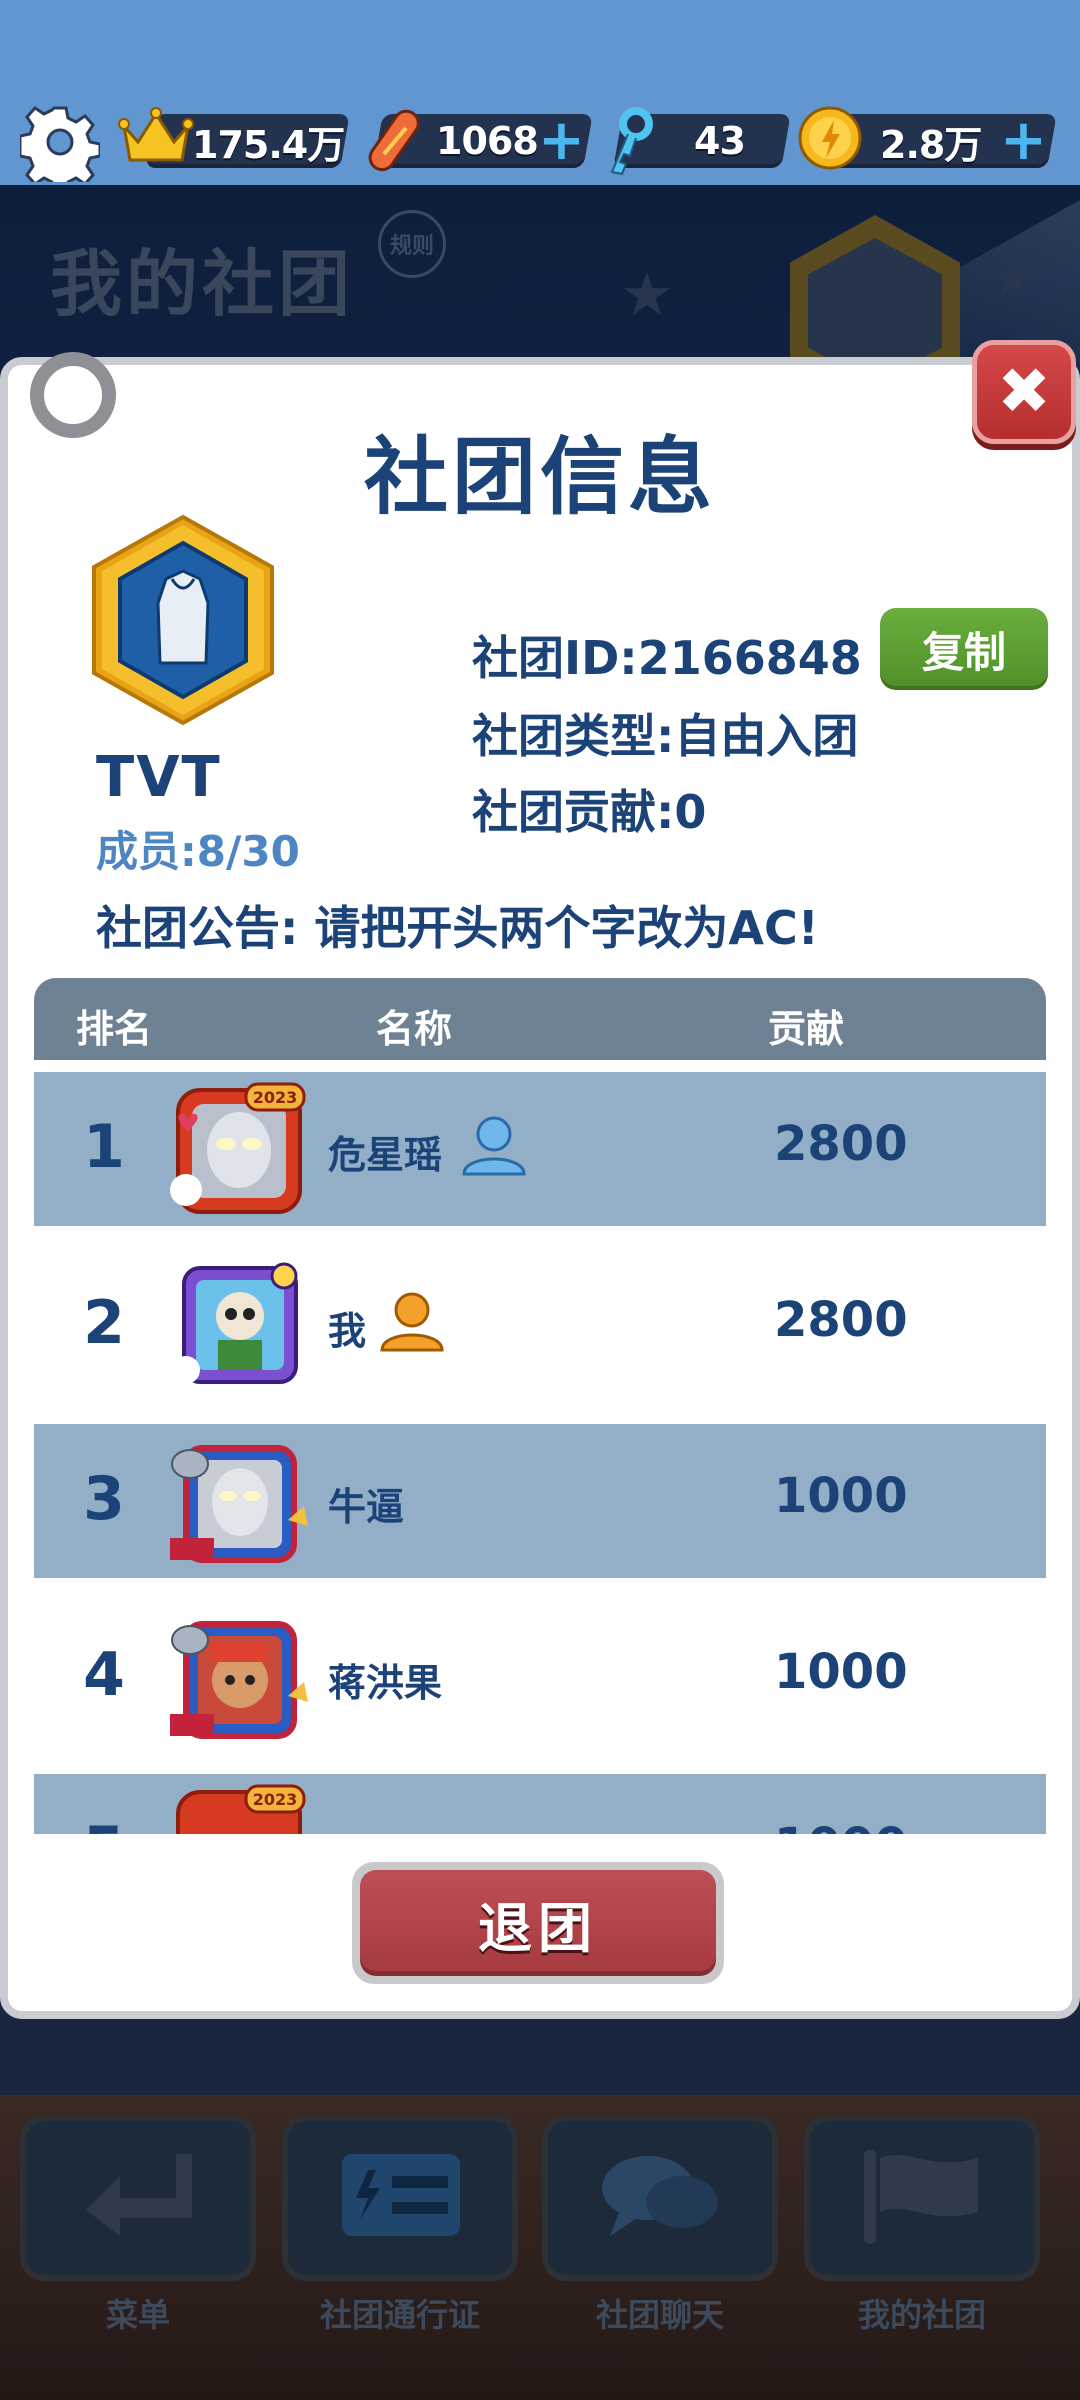 This screenshot has width=1080, height=2400. What do you see at coordinates (660, 2196) in the screenshot?
I see `chat-icon` at bounding box center [660, 2196].